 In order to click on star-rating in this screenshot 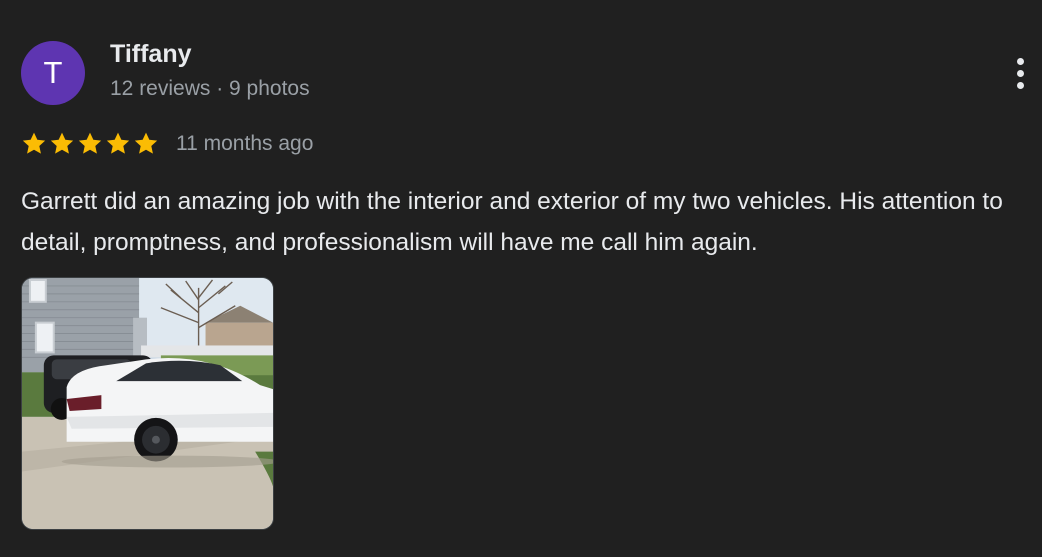, I will do `click(90, 144)`.